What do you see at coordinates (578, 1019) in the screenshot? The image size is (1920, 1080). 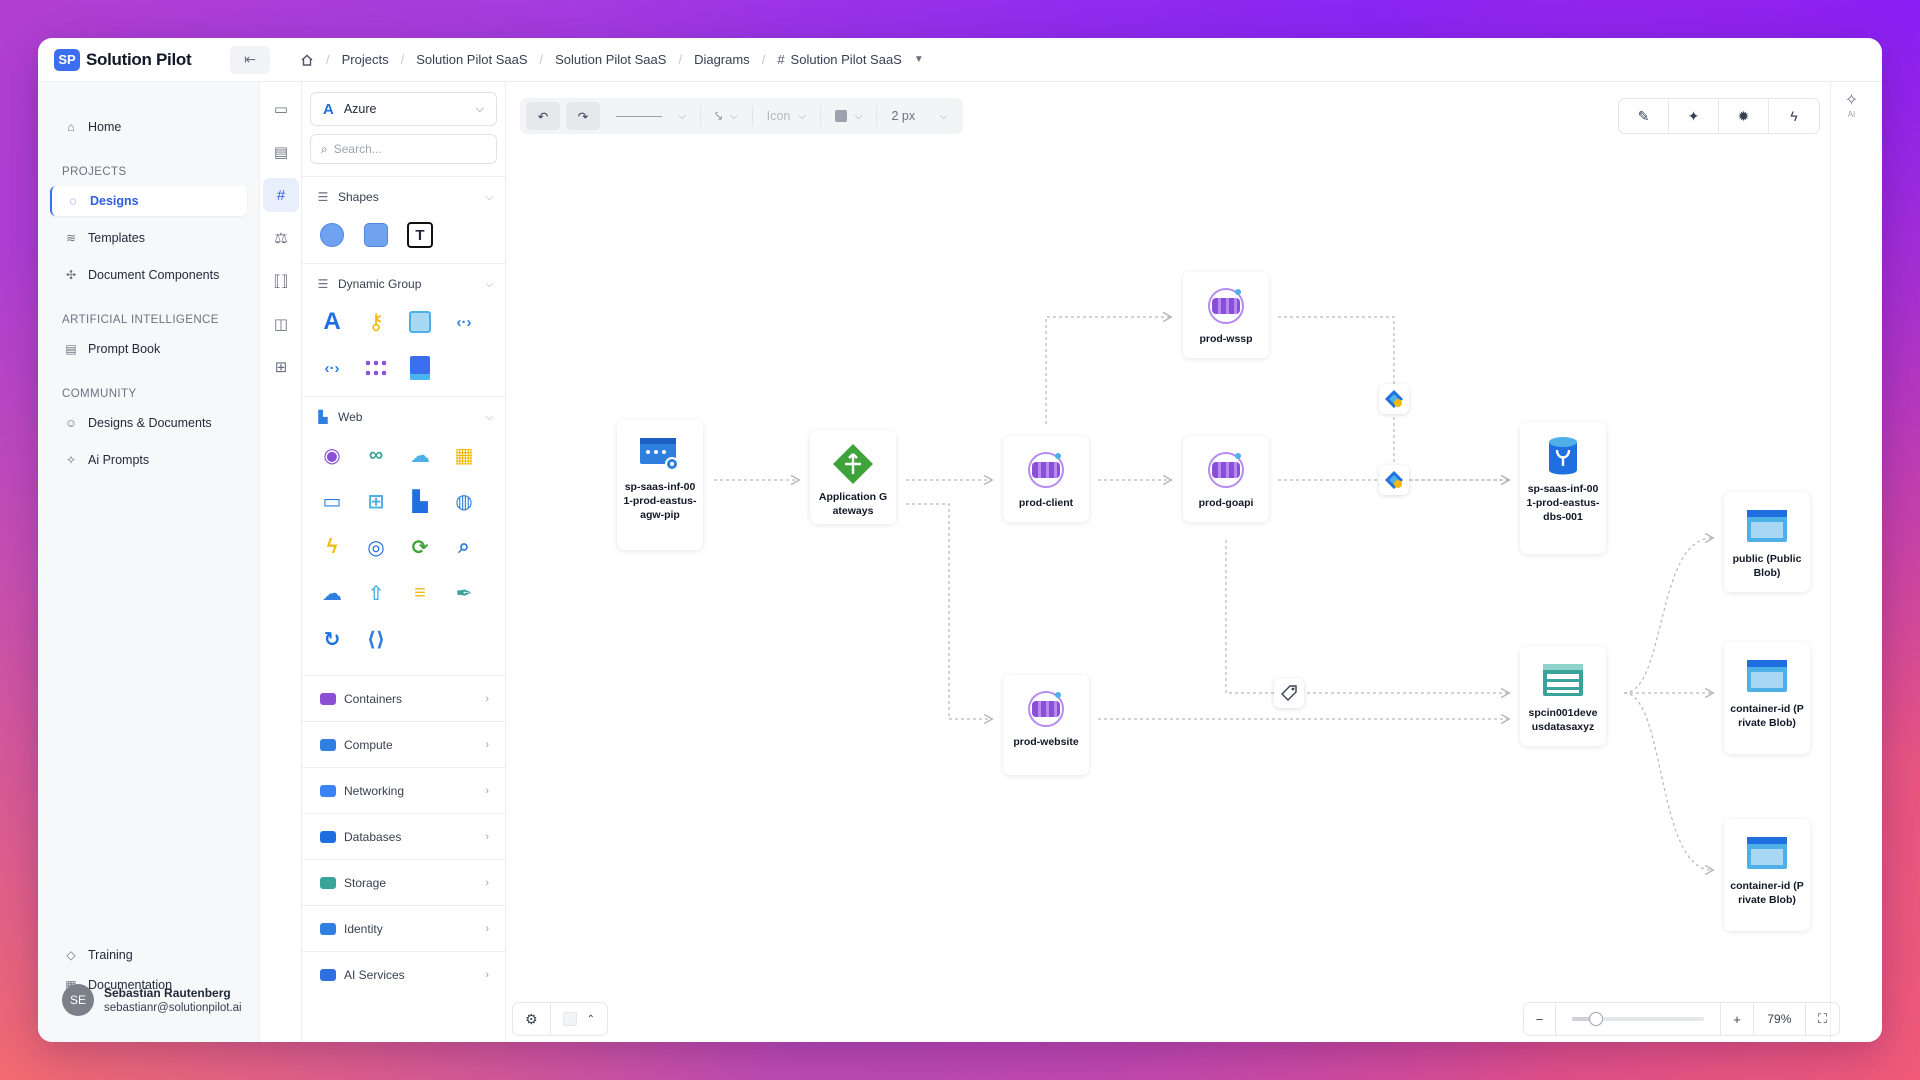 I see `background-color-select: ⌃` at bounding box center [578, 1019].